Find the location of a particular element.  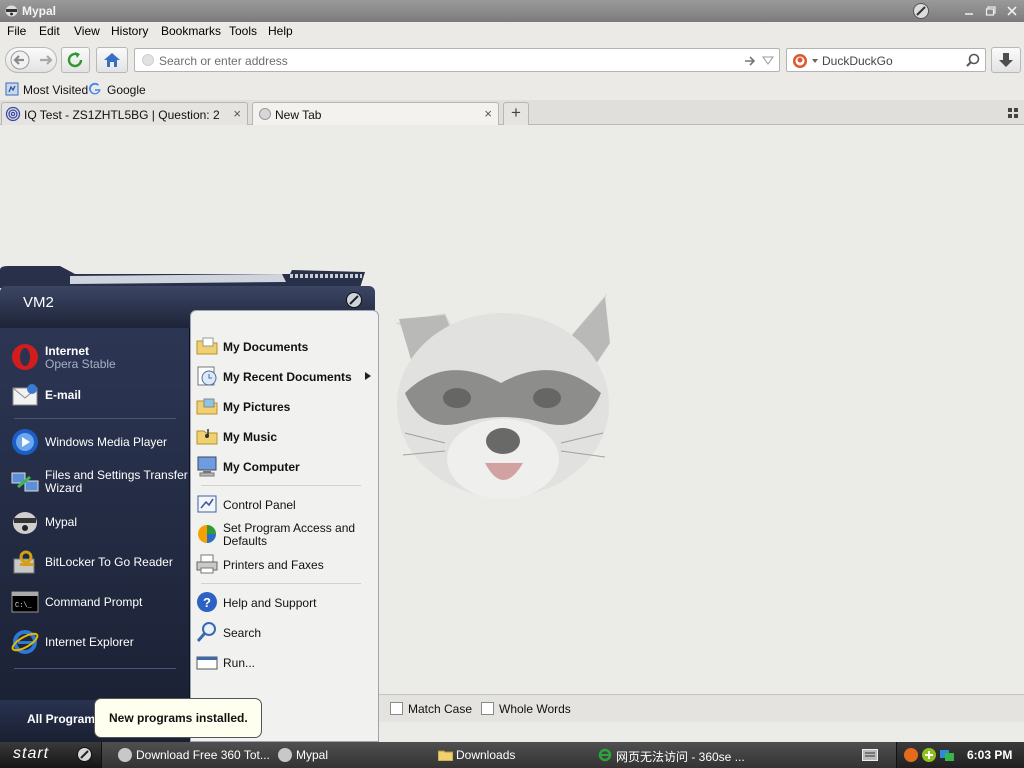

home-button is located at coordinates (112, 60).